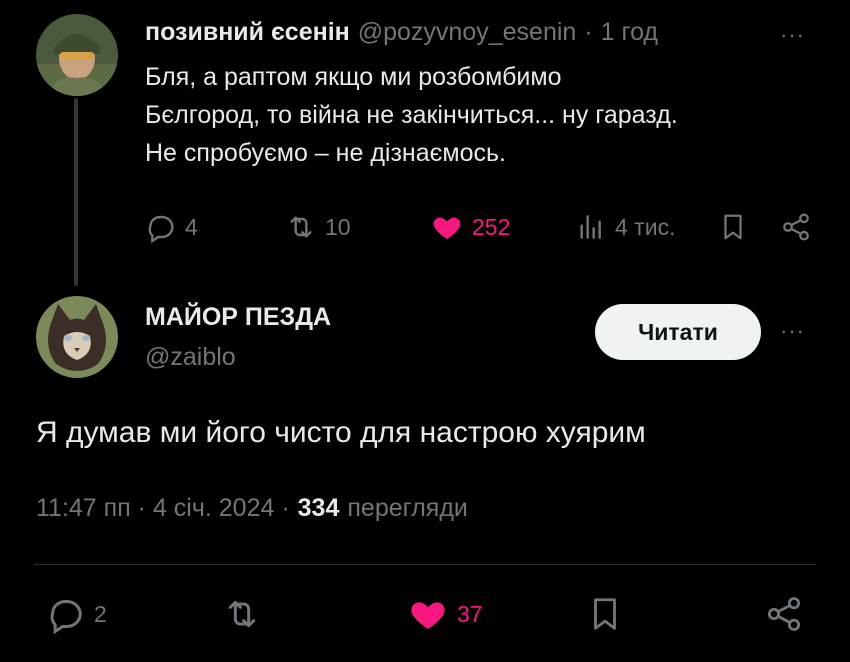 This screenshot has height=662, width=850. I want to click on reply-count: 4, so click(191, 226).